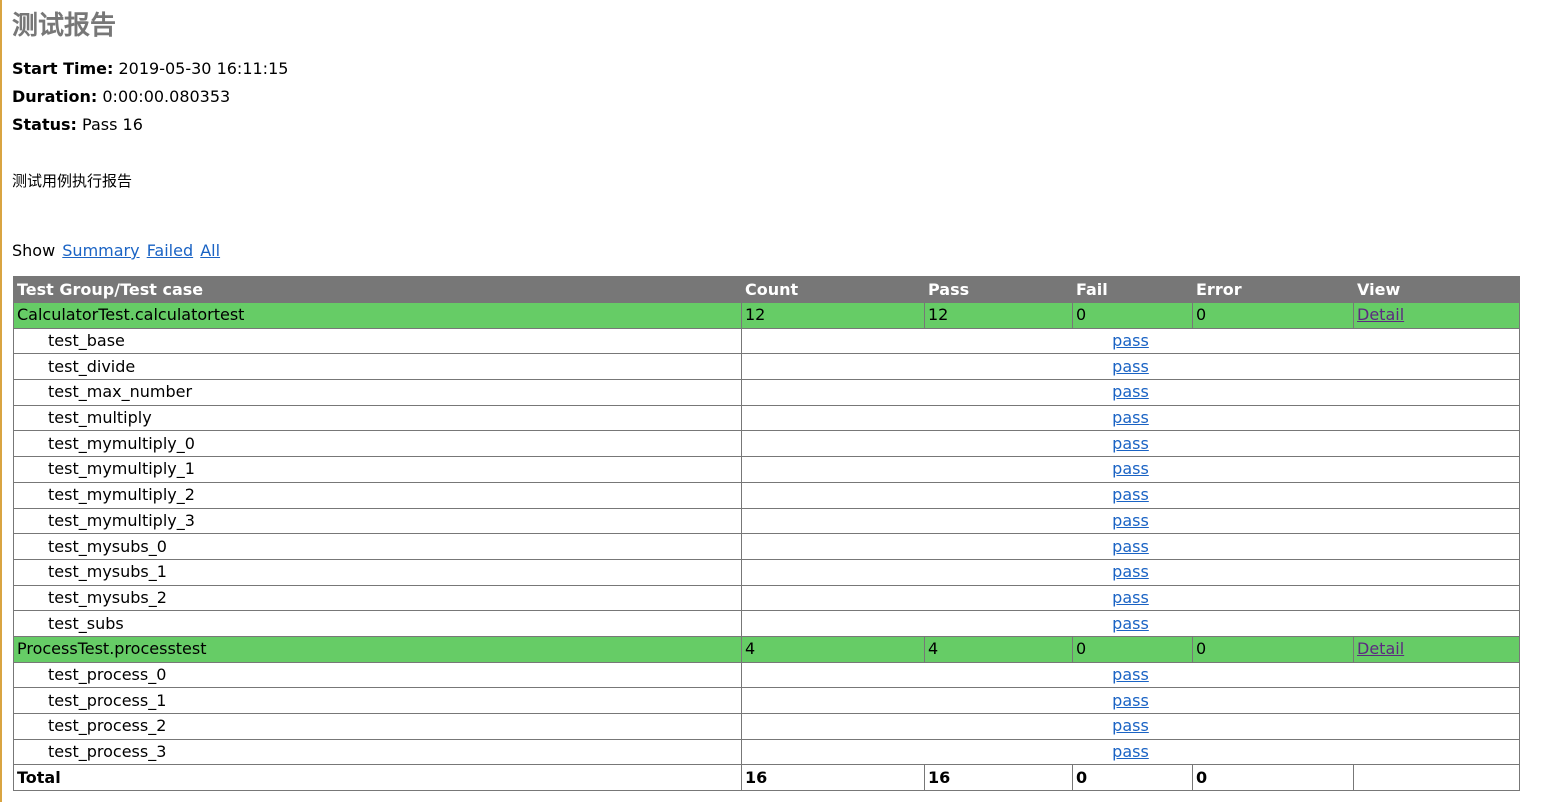 Image resolution: width=1551 pixels, height=802 pixels. Describe the element at coordinates (1132, 289) in the screenshot. I see `header-fail: Fail` at that location.